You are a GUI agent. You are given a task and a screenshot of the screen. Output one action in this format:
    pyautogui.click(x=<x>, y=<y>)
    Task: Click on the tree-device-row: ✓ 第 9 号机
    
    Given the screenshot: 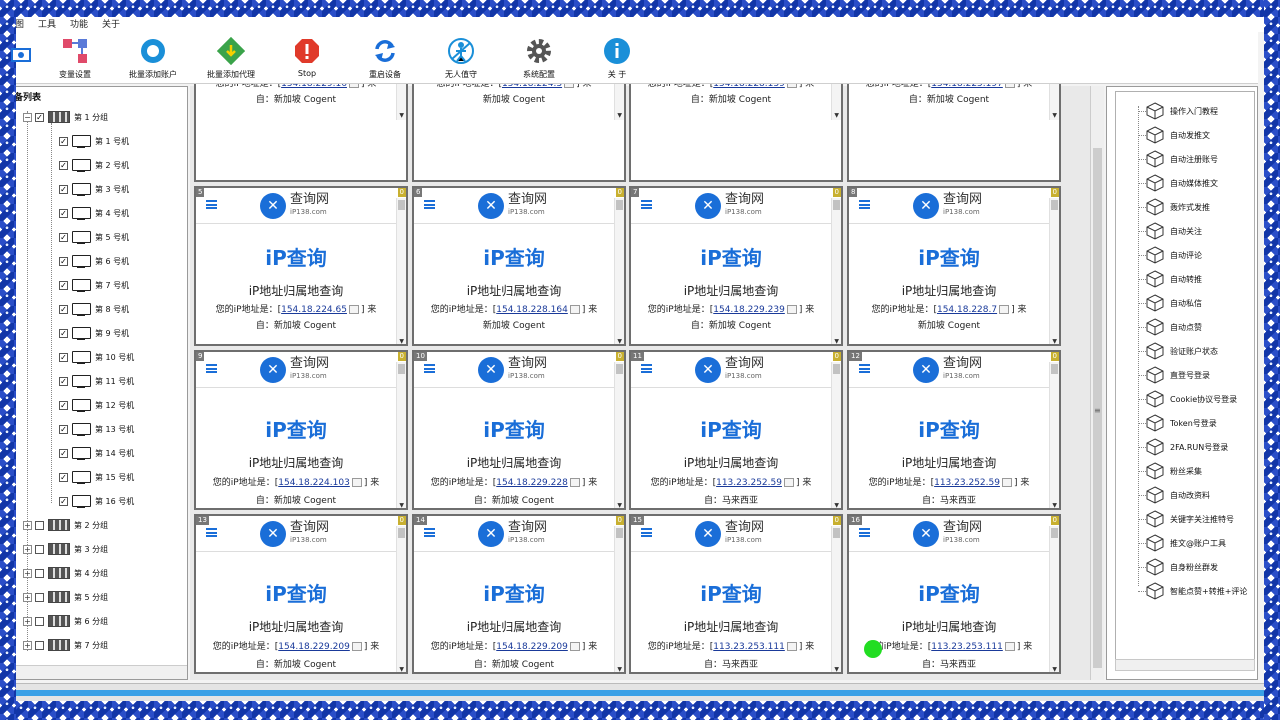 What is the action you would take?
    pyautogui.click(x=94, y=333)
    